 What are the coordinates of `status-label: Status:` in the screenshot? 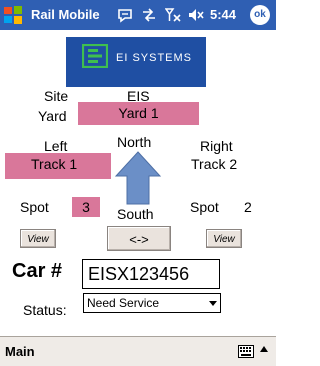 It's located at (45, 310).